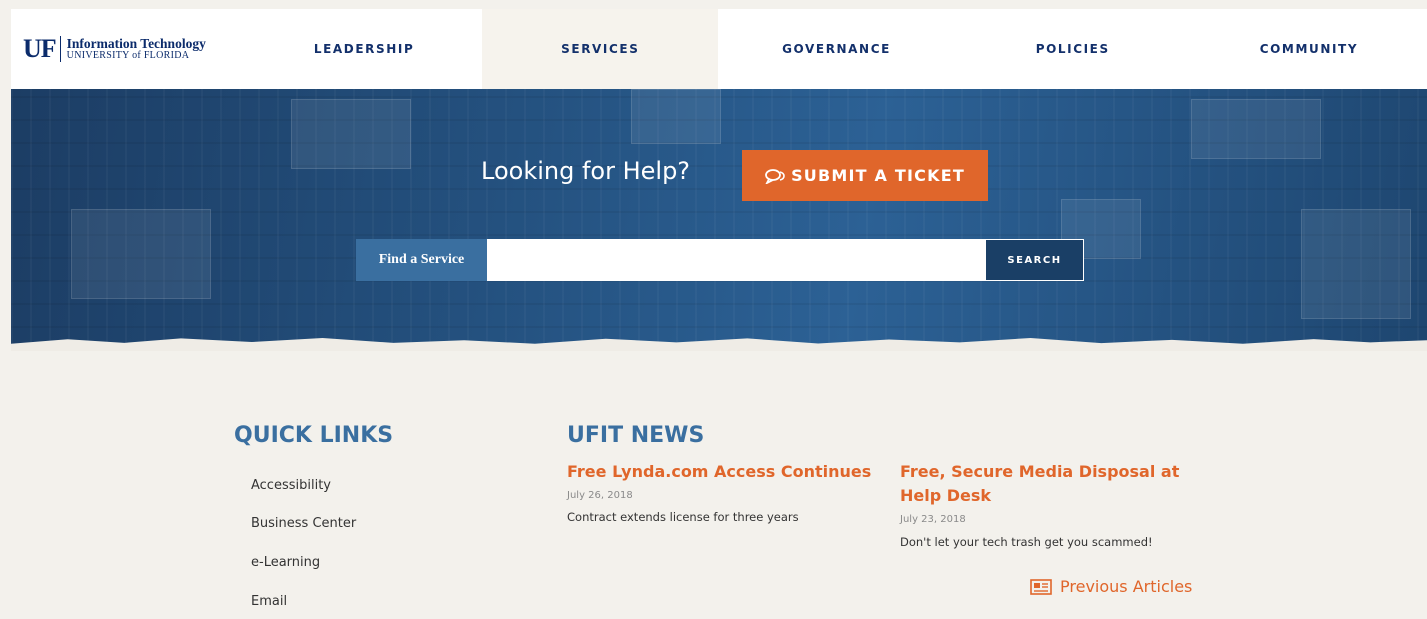  I want to click on news-article-title: Free Lynda.com Access Continues, so click(719, 472).